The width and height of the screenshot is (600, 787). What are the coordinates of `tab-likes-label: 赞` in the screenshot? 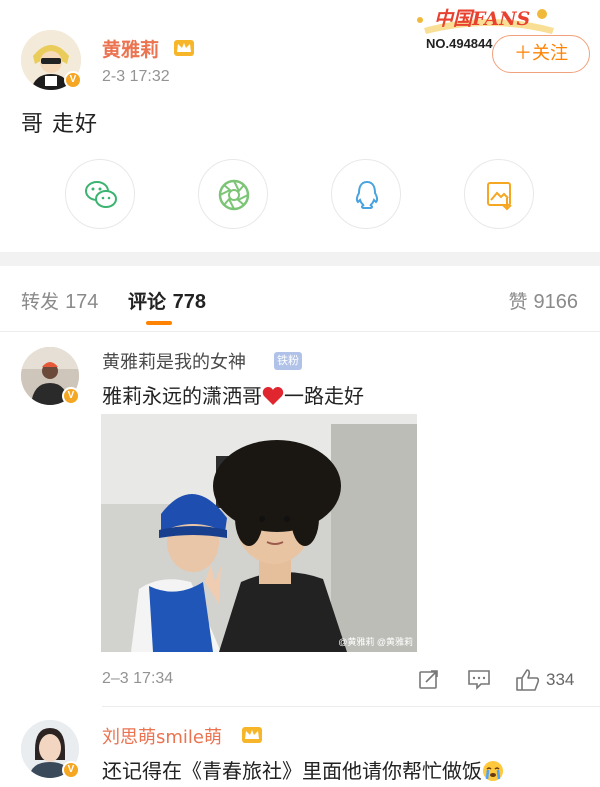 It's located at (518, 302).